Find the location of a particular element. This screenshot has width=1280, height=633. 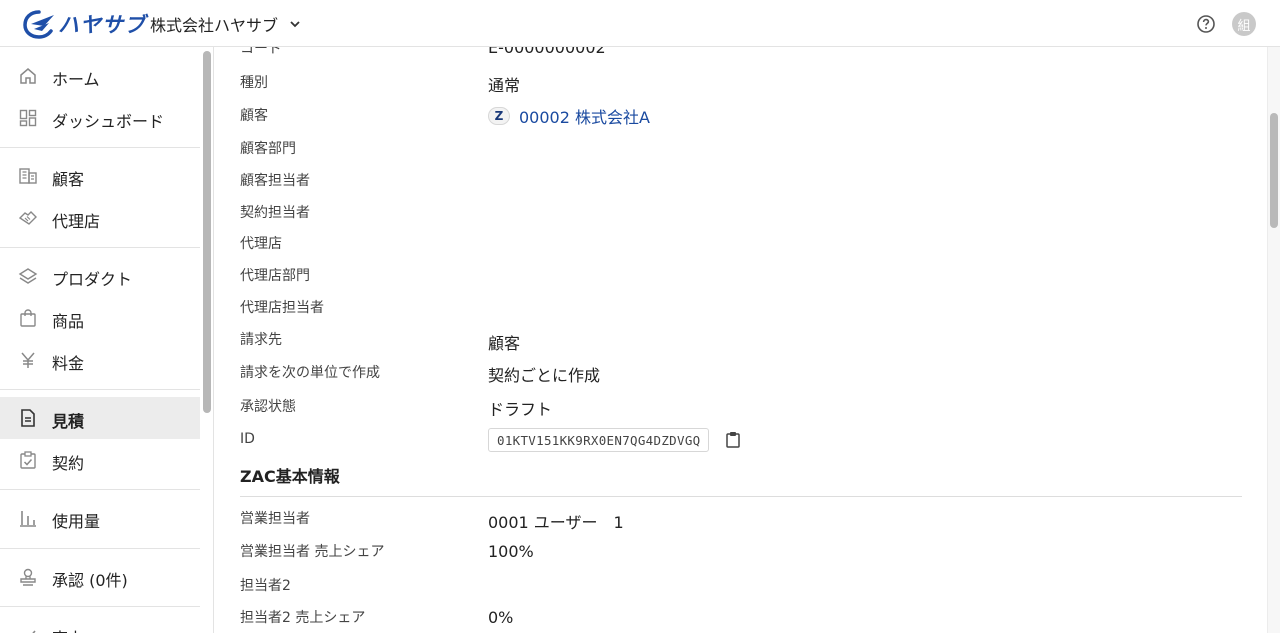

field-value-sales-share: 100% is located at coordinates (511, 551).